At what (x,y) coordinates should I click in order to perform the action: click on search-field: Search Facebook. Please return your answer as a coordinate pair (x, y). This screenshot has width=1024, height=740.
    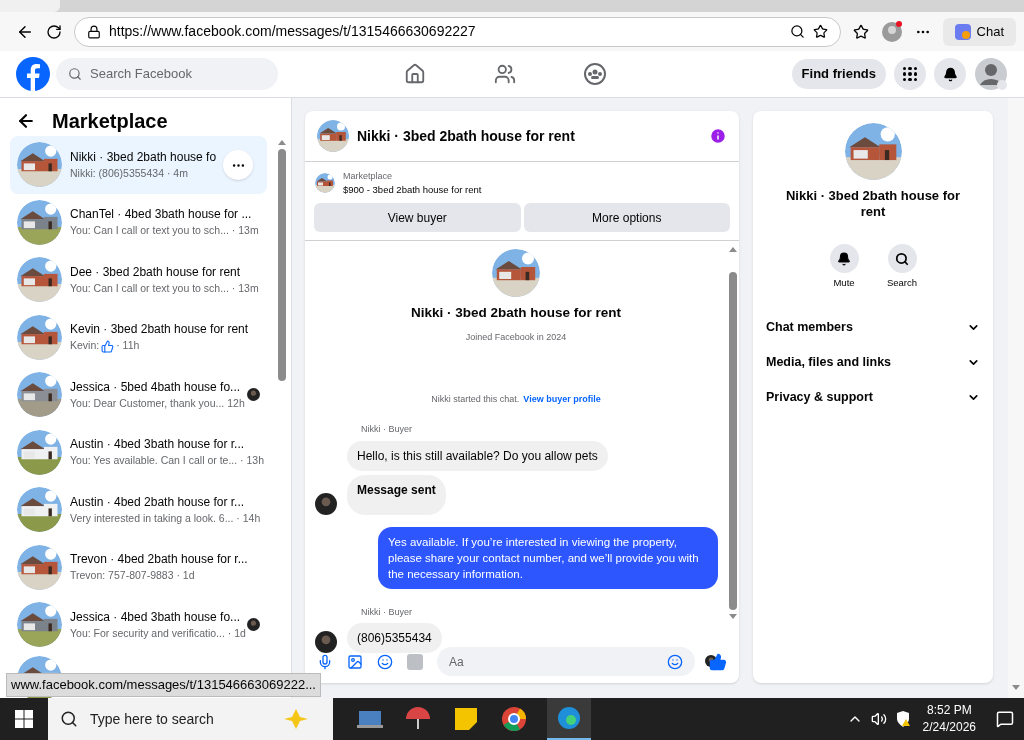
    Looking at the image, I should click on (167, 74).